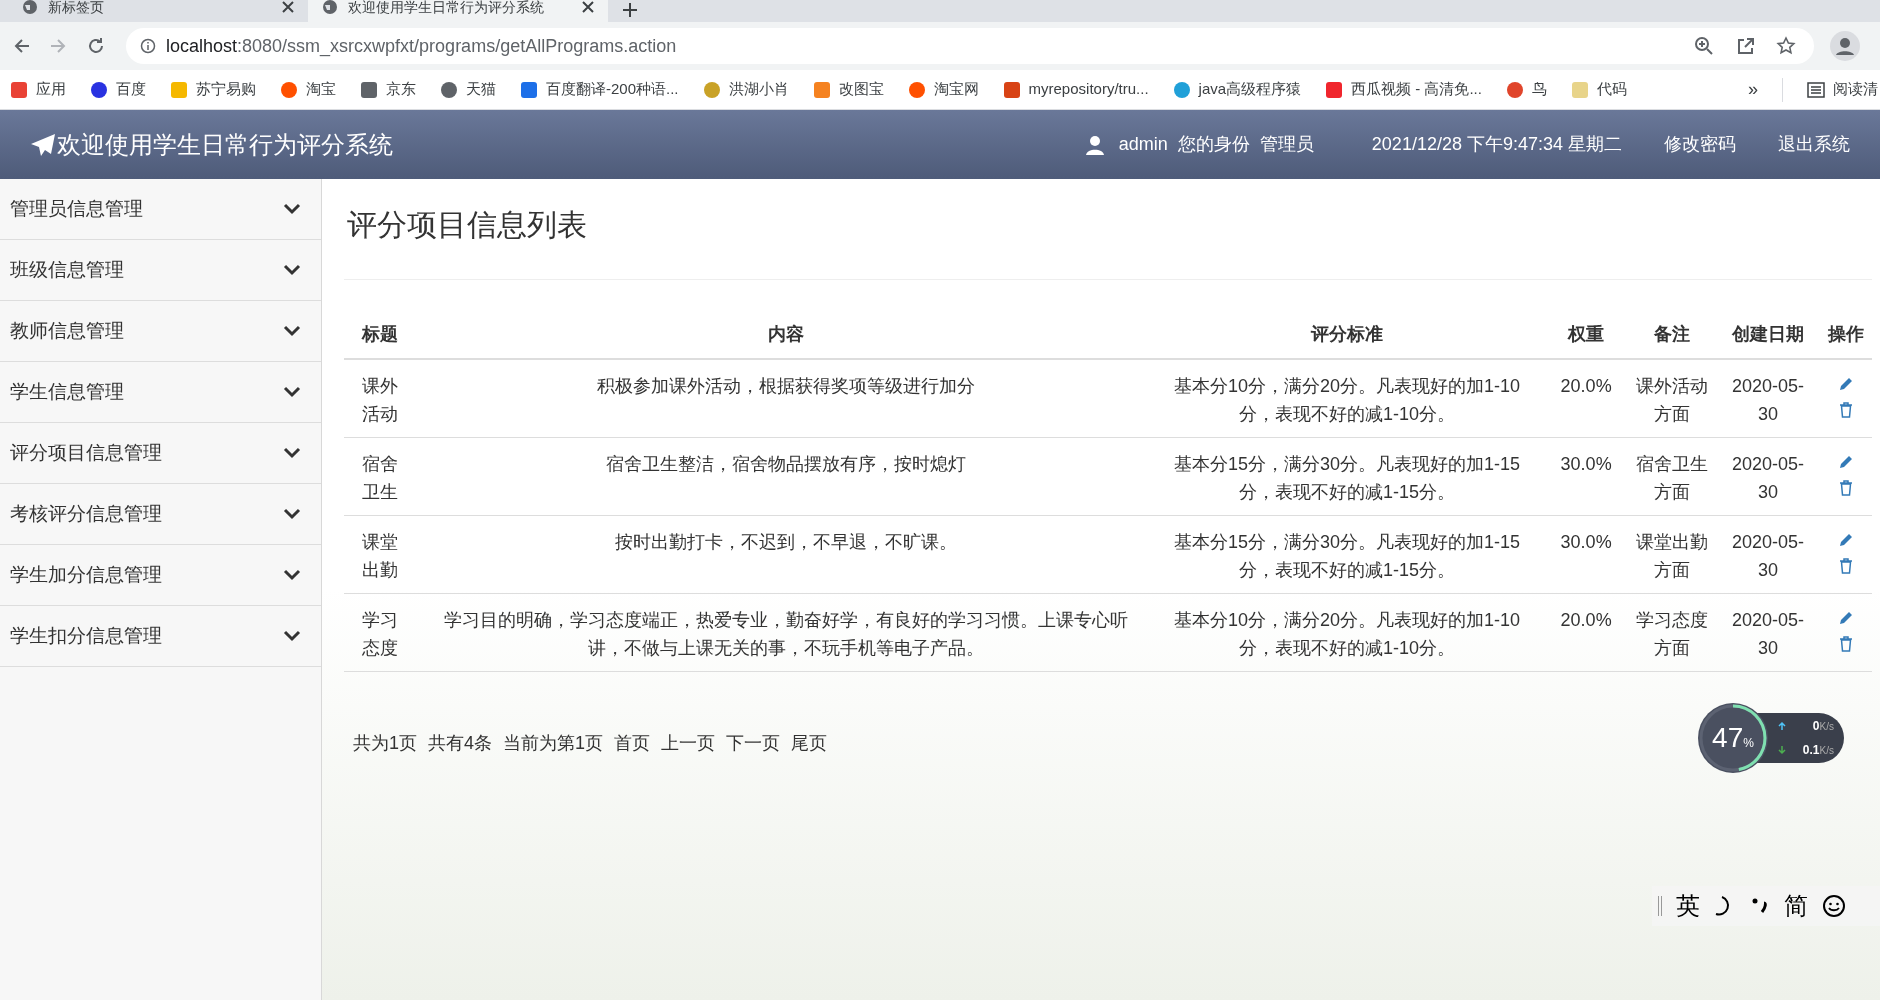 The image size is (1880, 1000). What do you see at coordinates (1746, 46) in the screenshot?
I see `share-icon` at bounding box center [1746, 46].